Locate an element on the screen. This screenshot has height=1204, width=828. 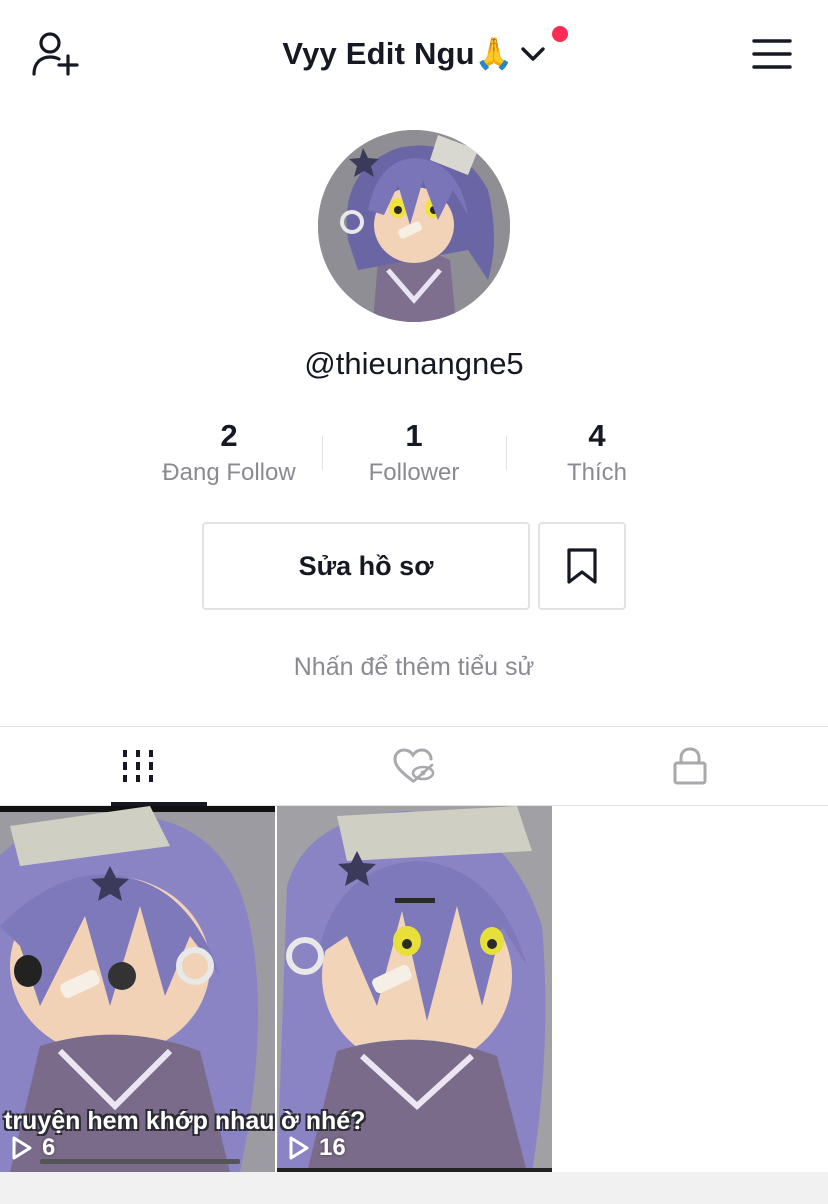
avatar is located at coordinates (414, 226).